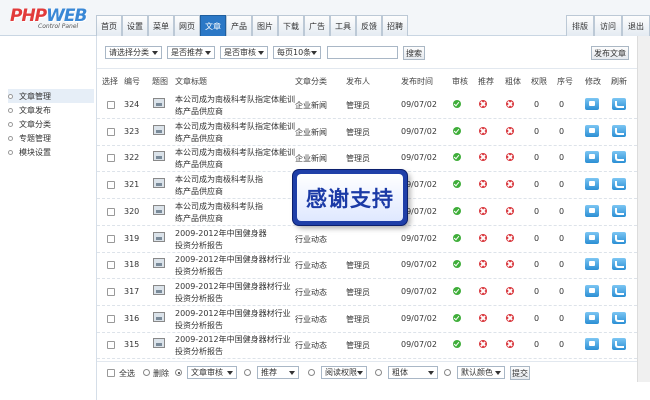 The width and height of the screenshot is (650, 400). Describe the element at coordinates (51, 152) in the screenshot. I see `sidebar-item-module-settings: 模块设置` at that location.